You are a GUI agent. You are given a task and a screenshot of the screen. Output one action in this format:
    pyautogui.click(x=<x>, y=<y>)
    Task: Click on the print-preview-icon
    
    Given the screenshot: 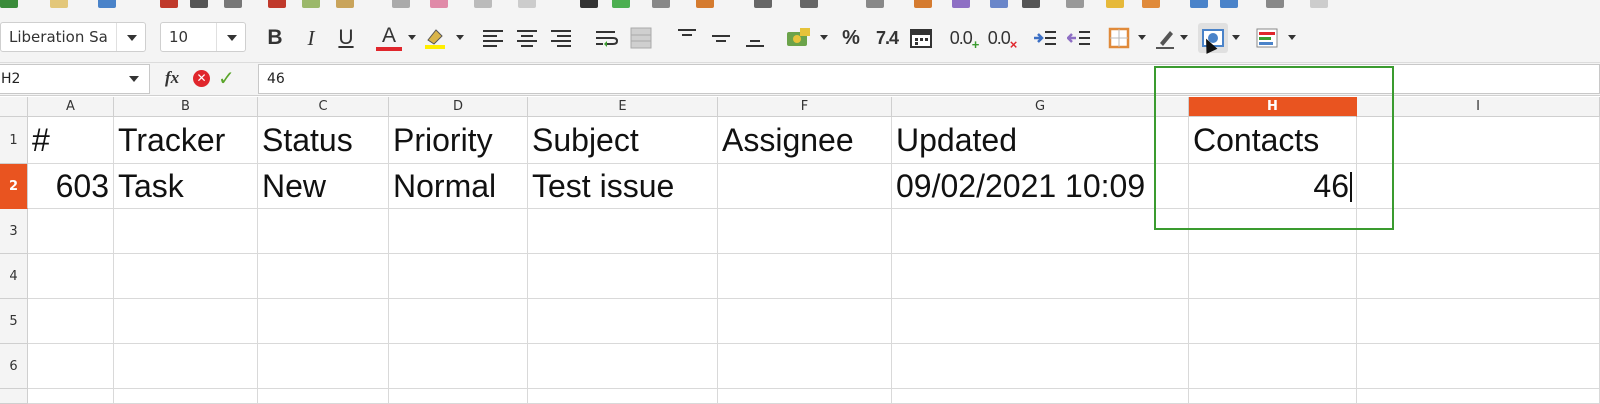 What is the action you would take?
    pyautogui.click(x=233, y=4)
    